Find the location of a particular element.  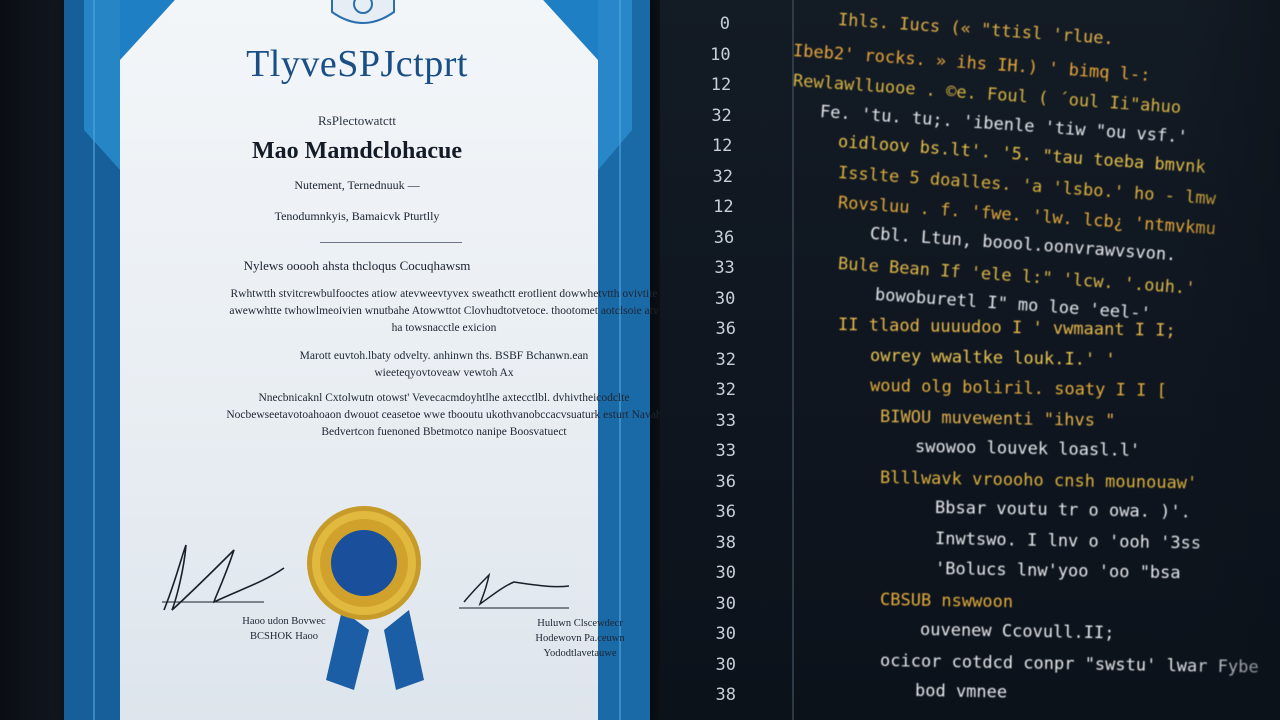

code-fade is located at coordinates (1230, 360).